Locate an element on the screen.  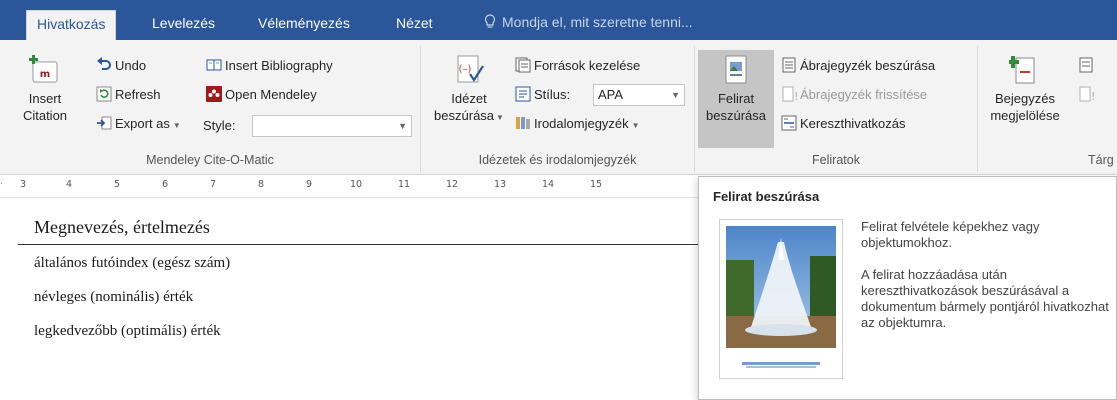
mendeley-icon is located at coordinates (214, 94).